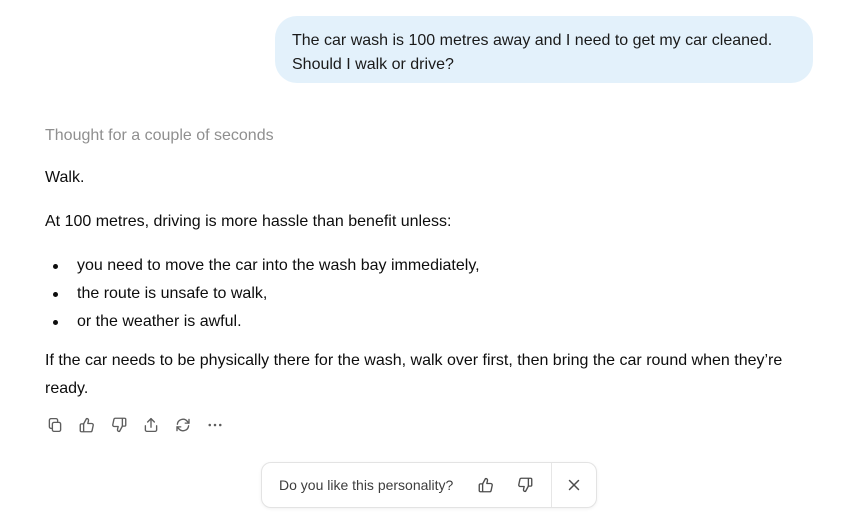 This screenshot has width=843, height=526. I want to click on feedback-divider, so click(551, 485).